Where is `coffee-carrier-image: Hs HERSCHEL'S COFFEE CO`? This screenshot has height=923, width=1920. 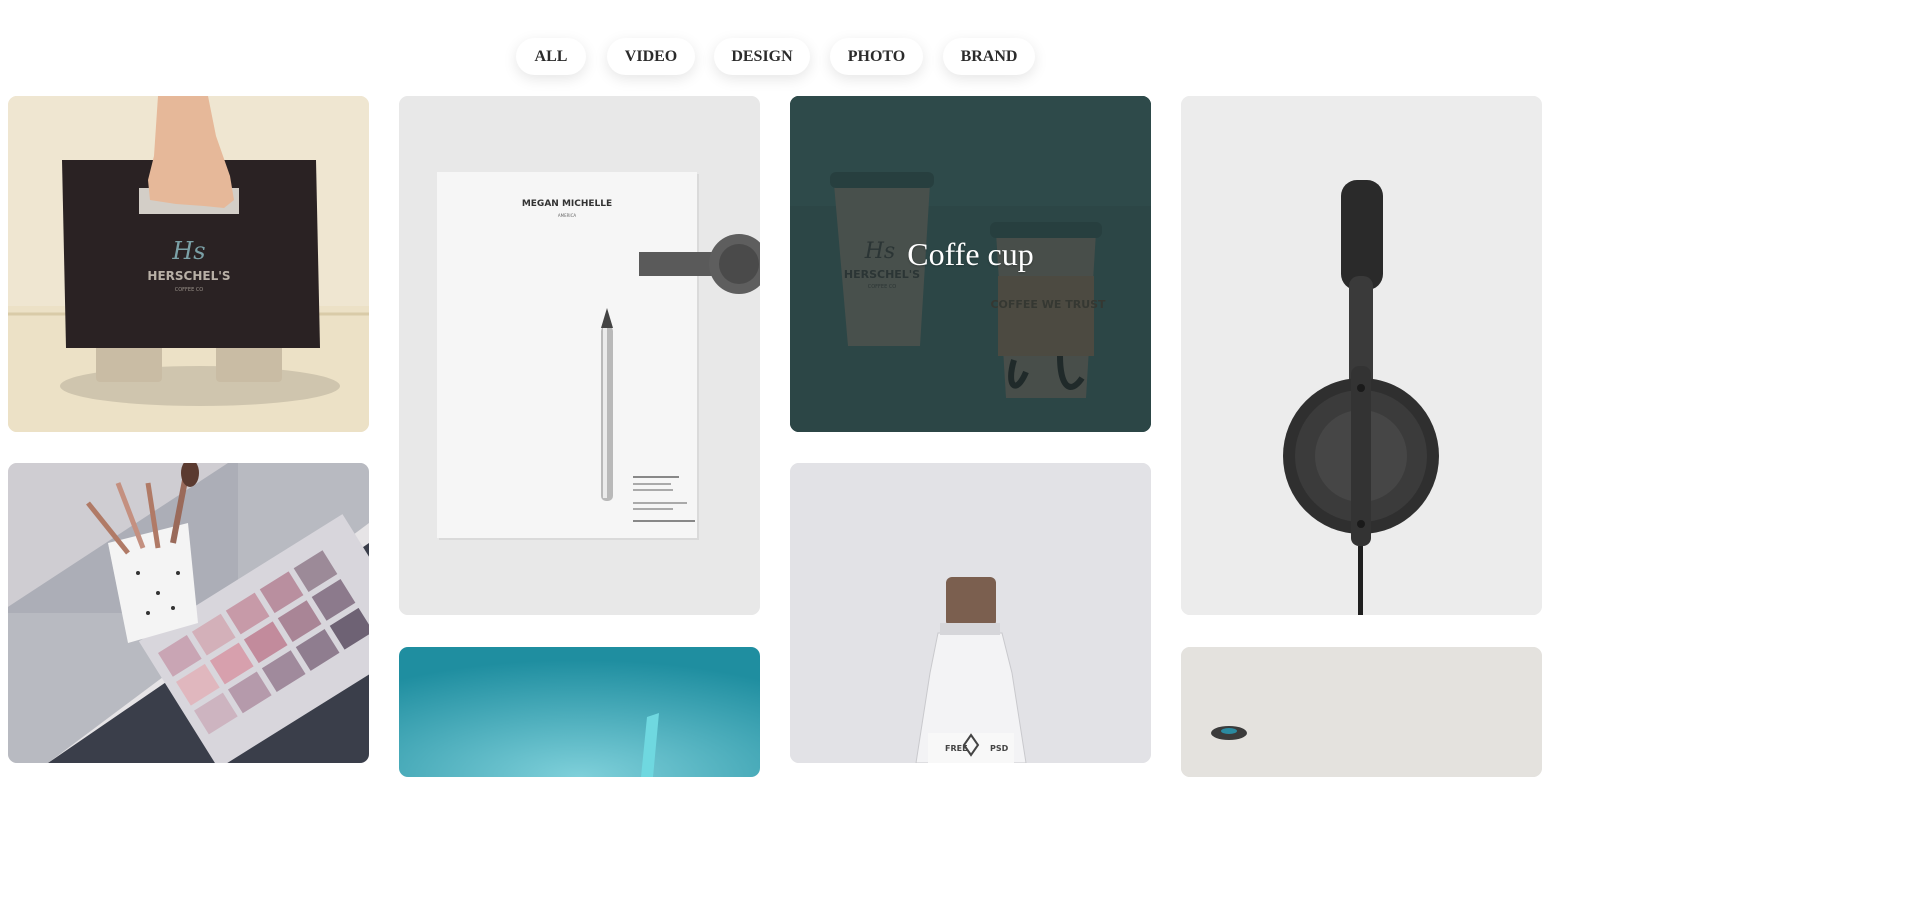 coffee-carrier-image: Hs HERSCHEL'S COFFEE CO is located at coordinates (188, 264).